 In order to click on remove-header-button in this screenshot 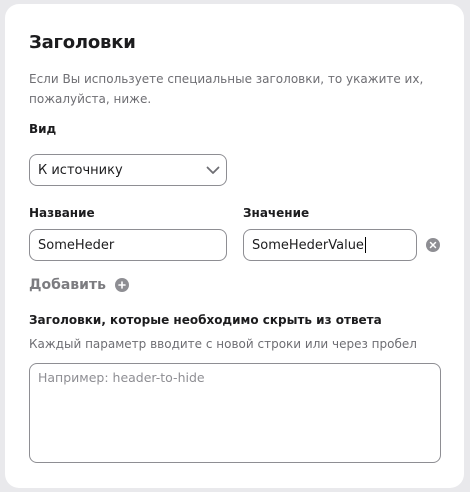, I will do `click(433, 245)`.